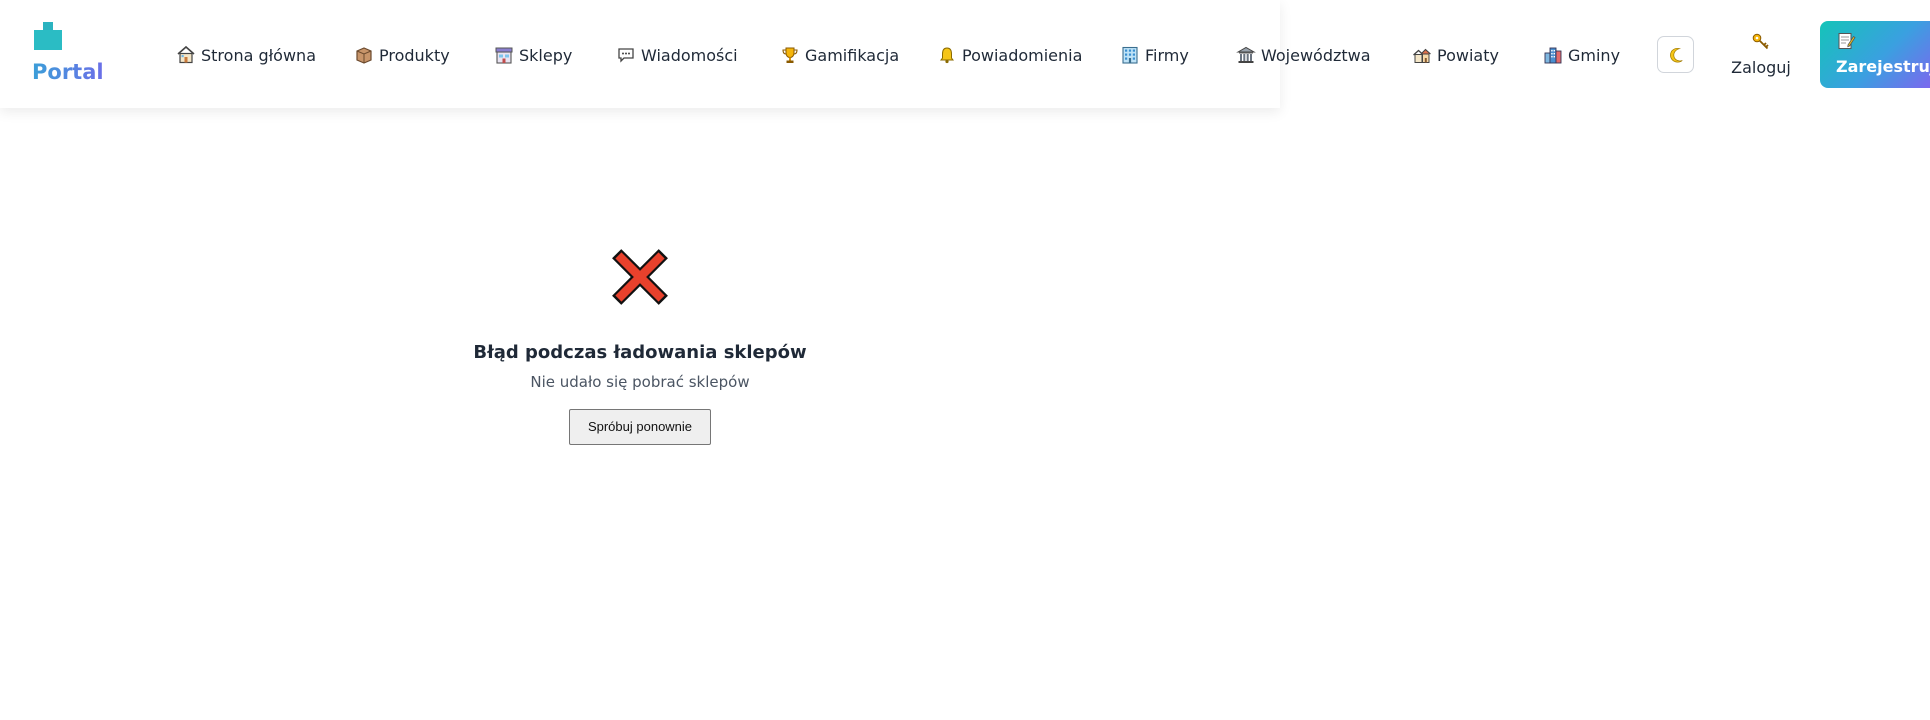  What do you see at coordinates (1022, 55) in the screenshot?
I see `nav-item-label: Powiadomienia` at bounding box center [1022, 55].